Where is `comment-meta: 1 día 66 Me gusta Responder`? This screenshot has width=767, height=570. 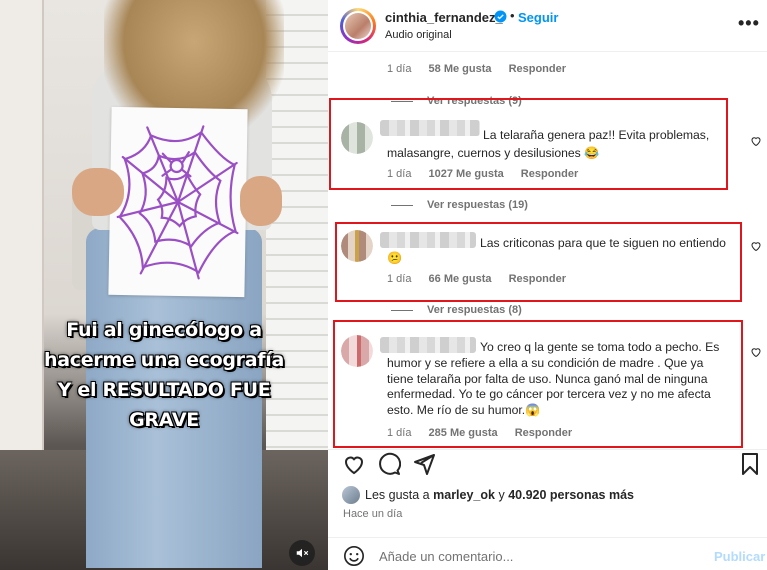
comment-meta: 1 día 66 Me gusta Responder is located at coordinates (483, 279).